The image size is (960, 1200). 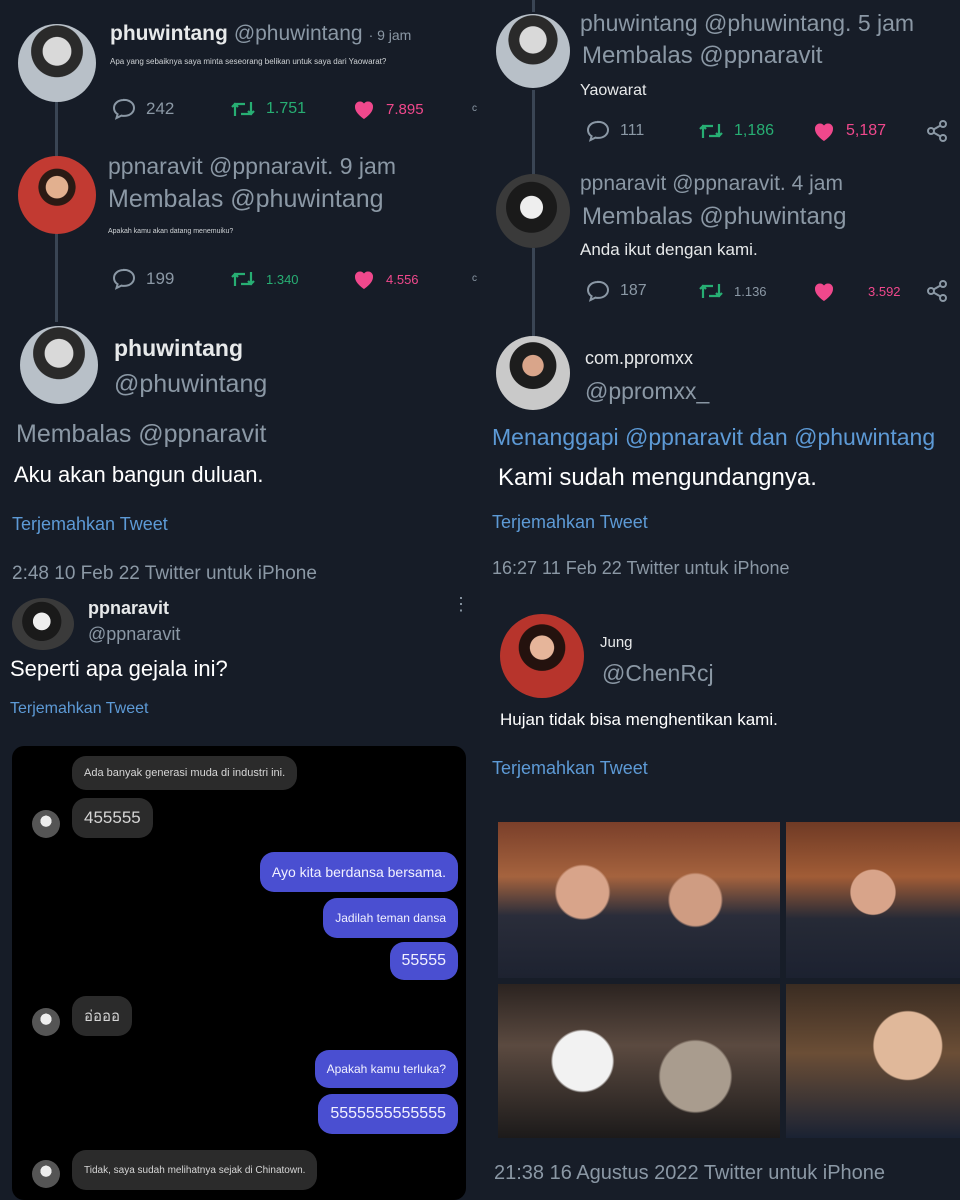 What do you see at coordinates (657, 477) in the screenshot?
I see `tweet-text: Kami sudah mengundangnya.` at bounding box center [657, 477].